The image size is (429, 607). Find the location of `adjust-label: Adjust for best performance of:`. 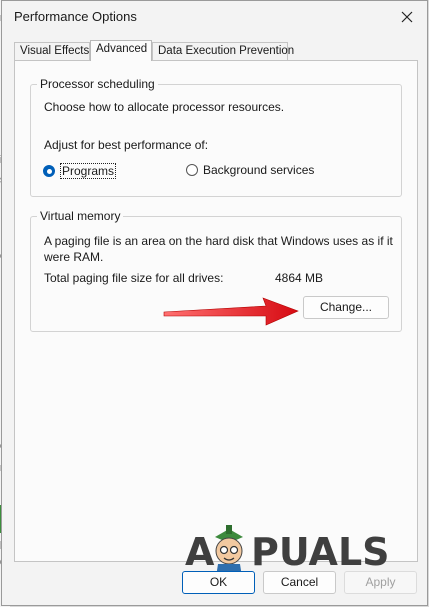

adjust-label: Adjust for best performance of: is located at coordinates (126, 145).